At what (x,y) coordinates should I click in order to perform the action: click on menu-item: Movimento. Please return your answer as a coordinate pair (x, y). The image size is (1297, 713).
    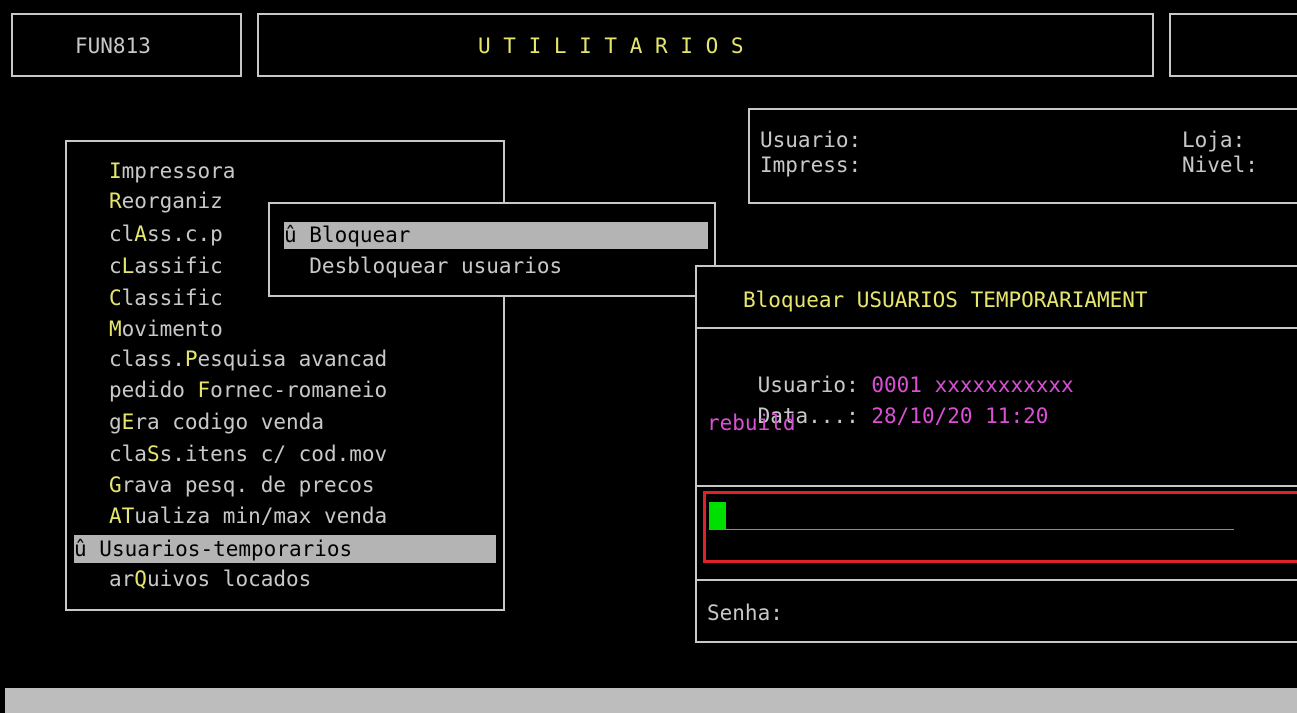
    Looking at the image, I should click on (166, 329).